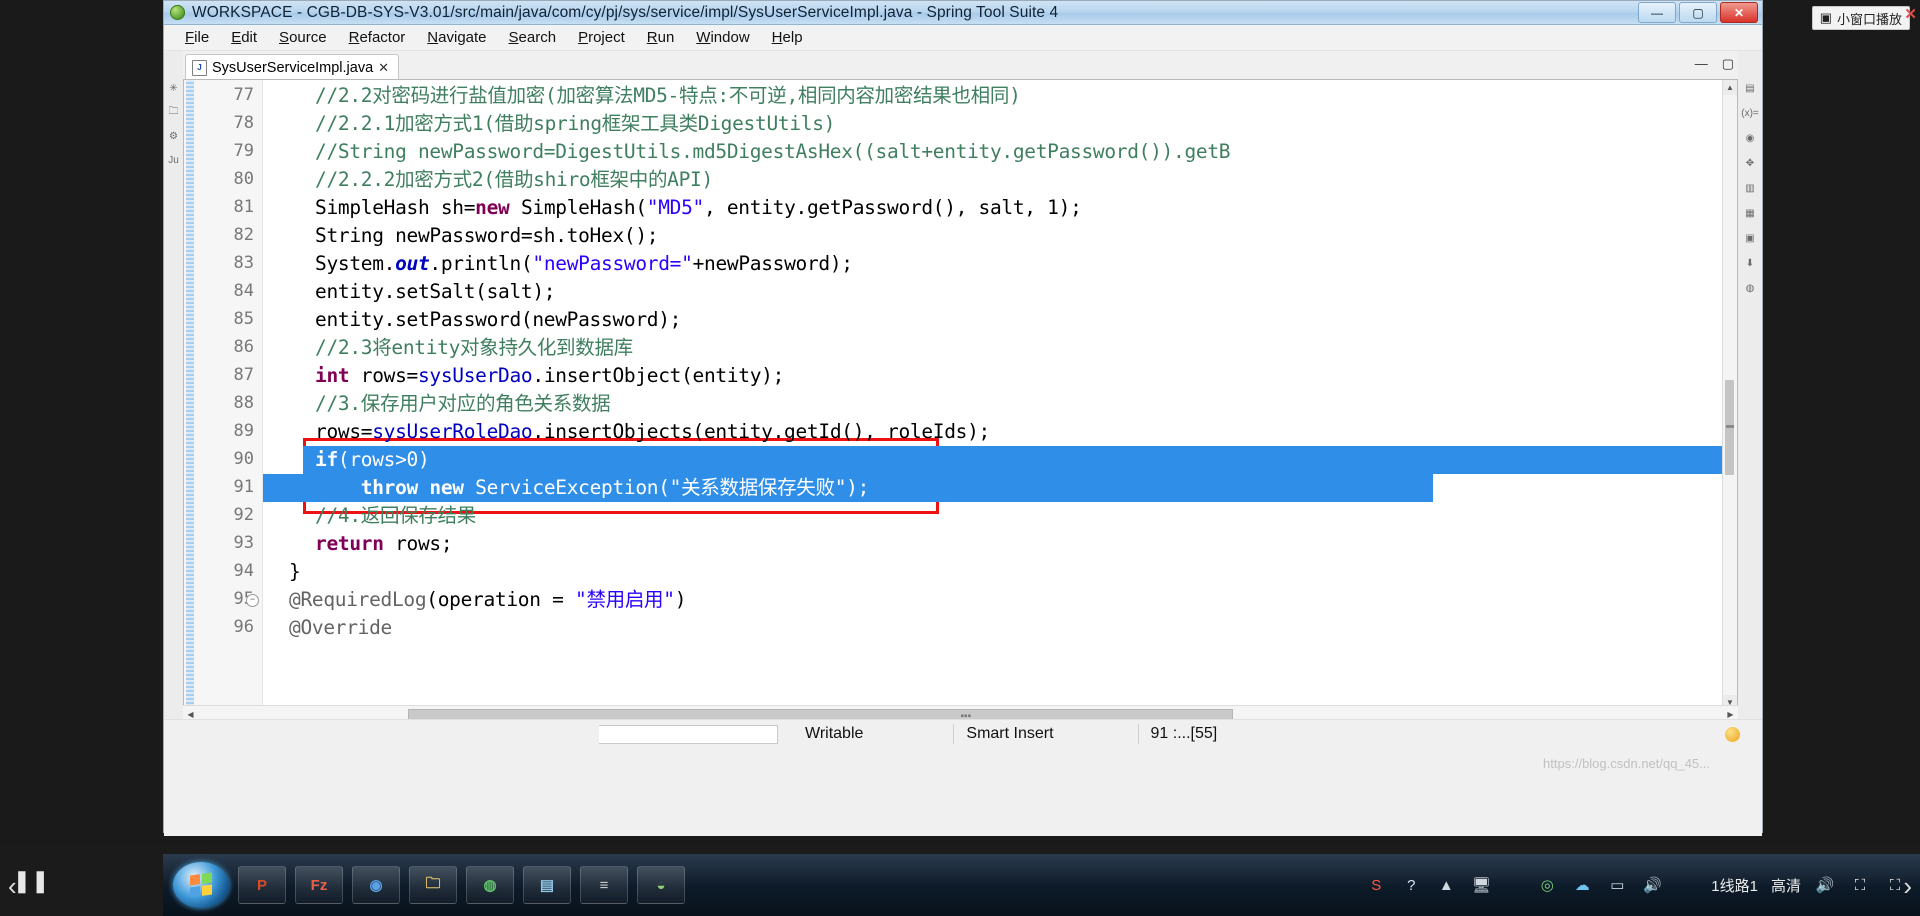  I want to click on task-list-icon: ▦, so click(1750, 213).